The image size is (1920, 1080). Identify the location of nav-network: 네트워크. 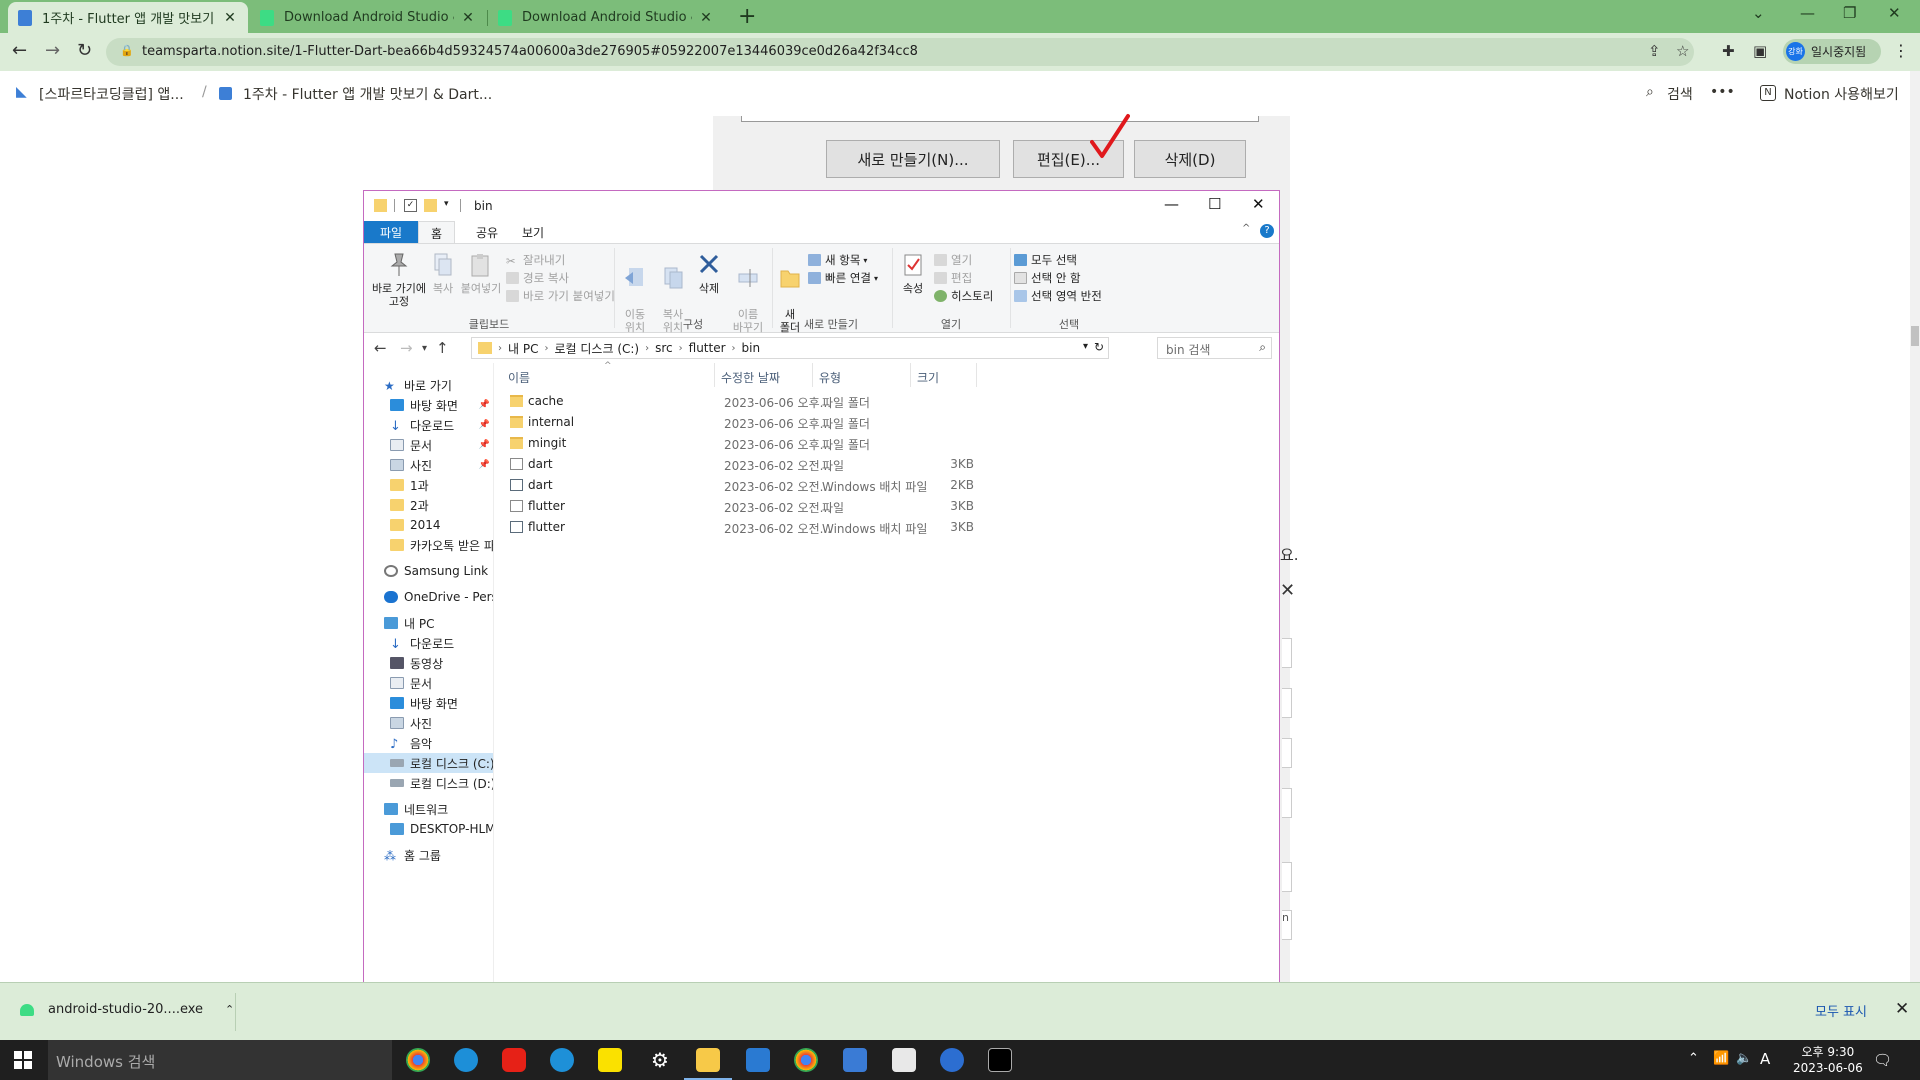
(428, 809).